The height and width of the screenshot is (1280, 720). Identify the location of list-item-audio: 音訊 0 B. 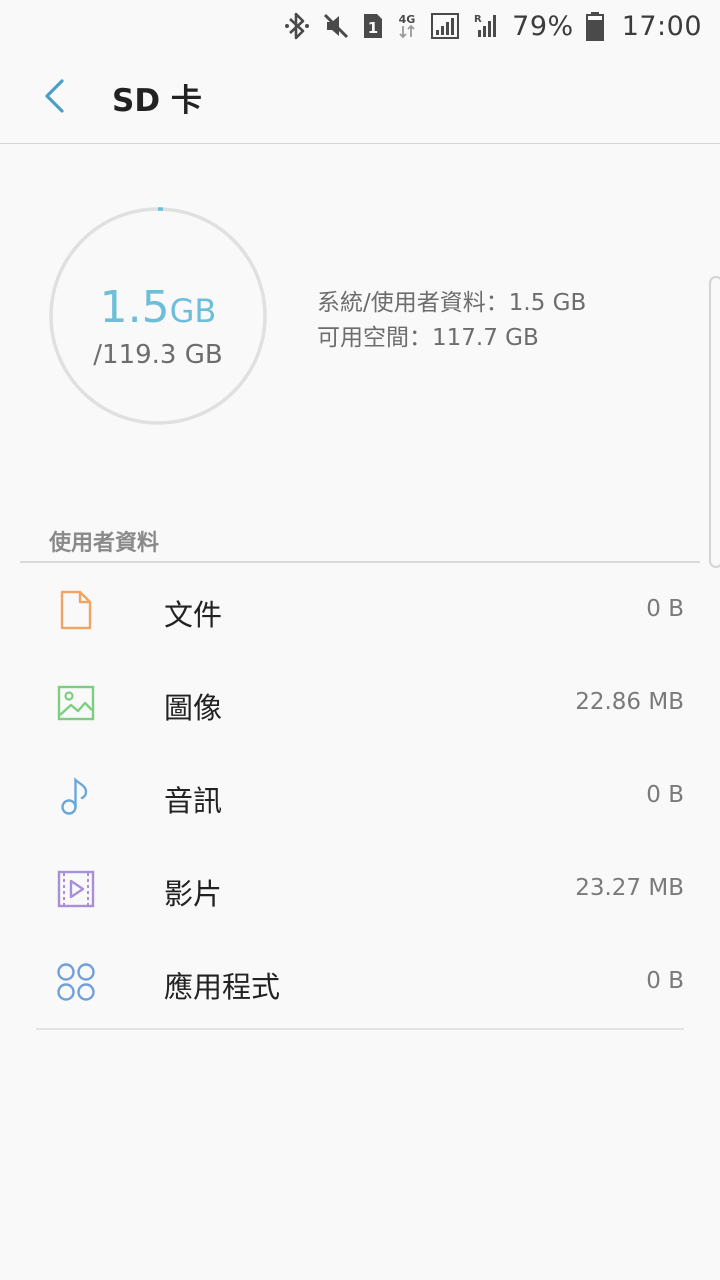
(360, 796).